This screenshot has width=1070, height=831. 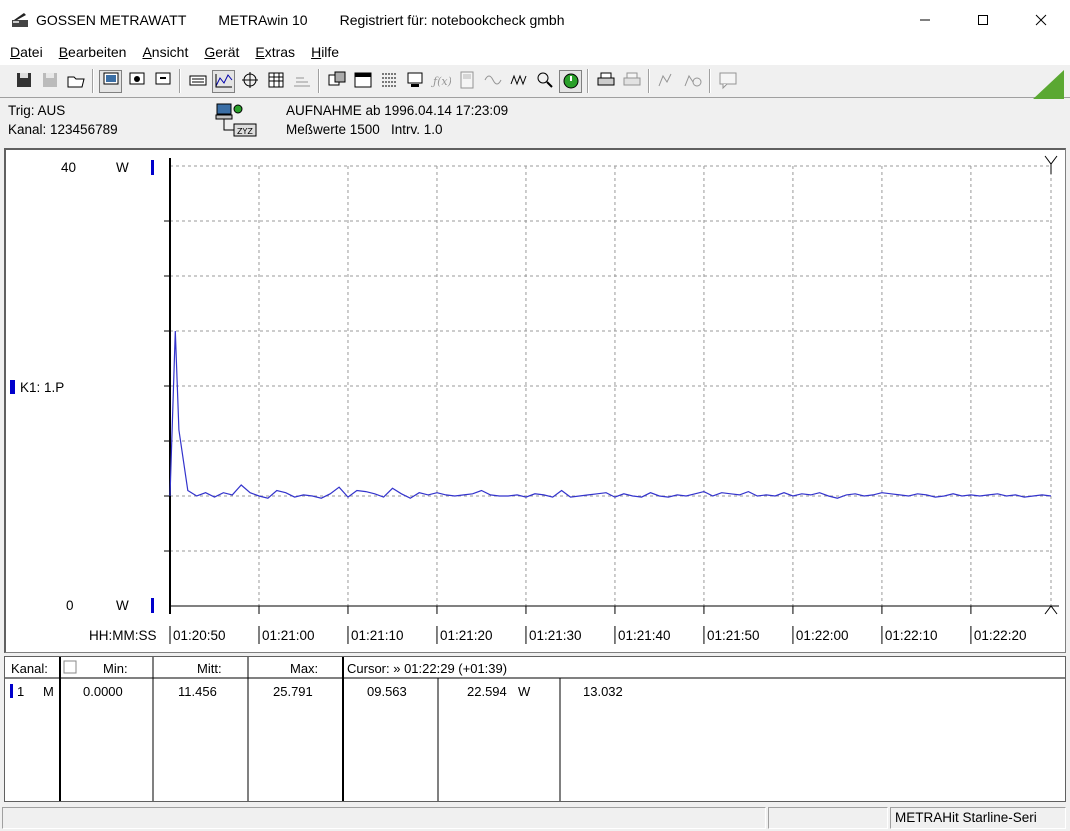 What do you see at coordinates (221, 52) in the screenshot?
I see `menu-gerät: Gerät` at bounding box center [221, 52].